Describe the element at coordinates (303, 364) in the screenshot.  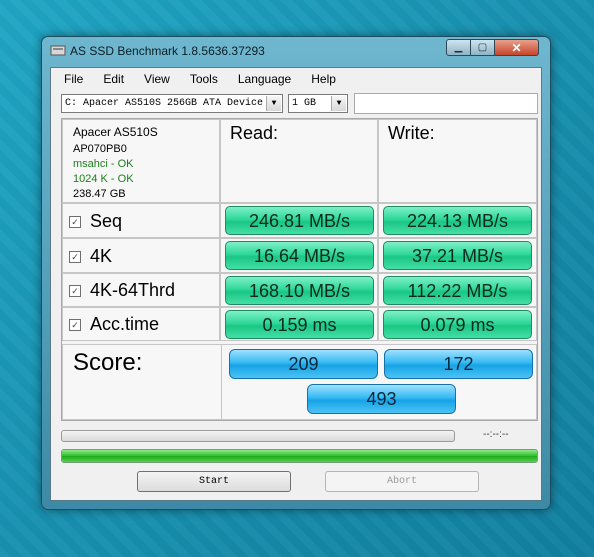
I see `score-read: 209` at that location.